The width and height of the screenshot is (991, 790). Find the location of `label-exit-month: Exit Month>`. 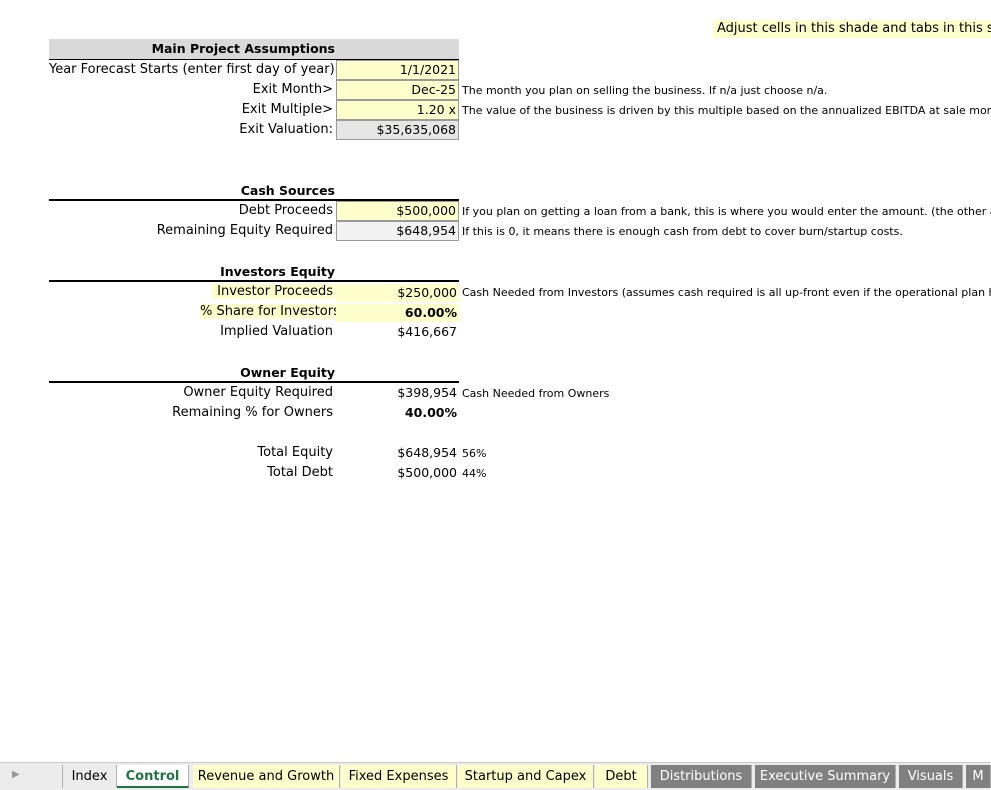

label-exit-month: Exit Month> is located at coordinates (292, 89).